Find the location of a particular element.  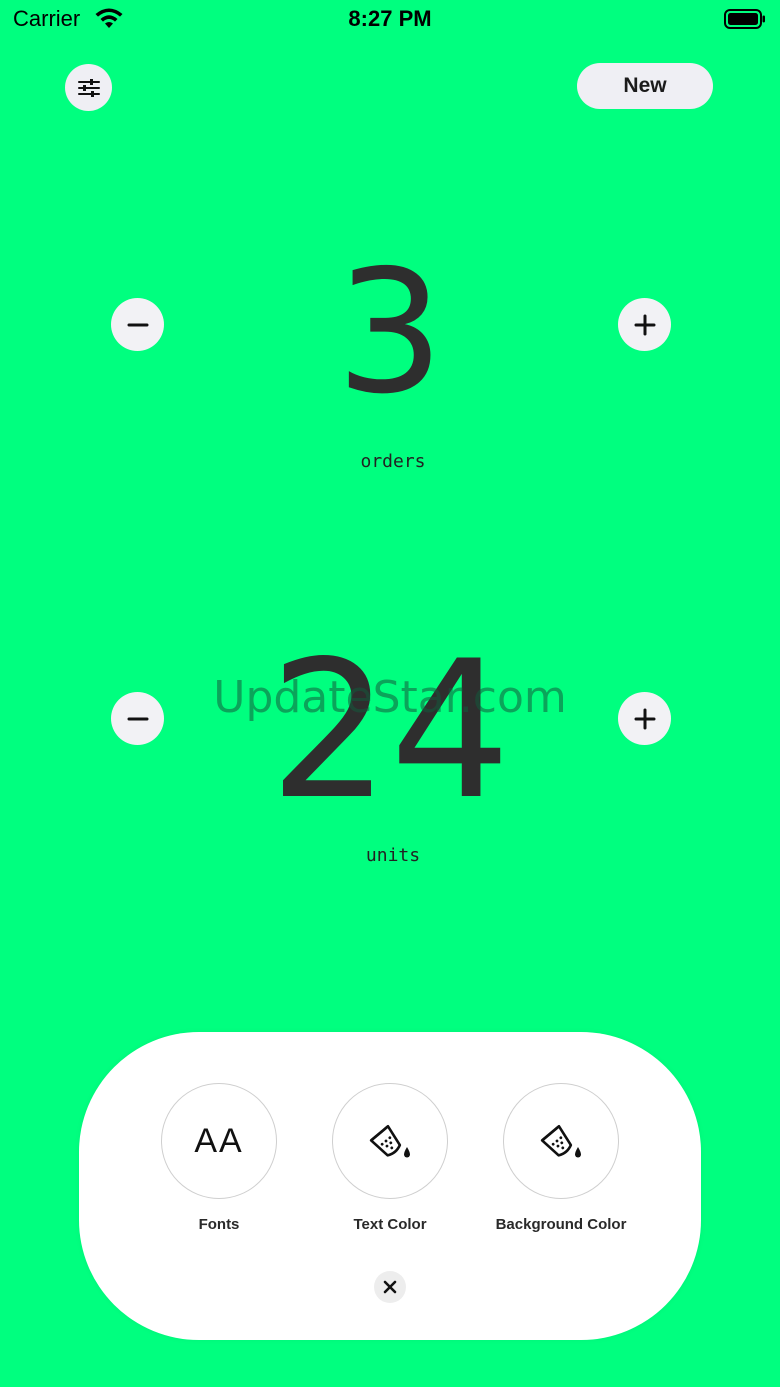

status-time: 8:27 PM is located at coordinates (390, 18).